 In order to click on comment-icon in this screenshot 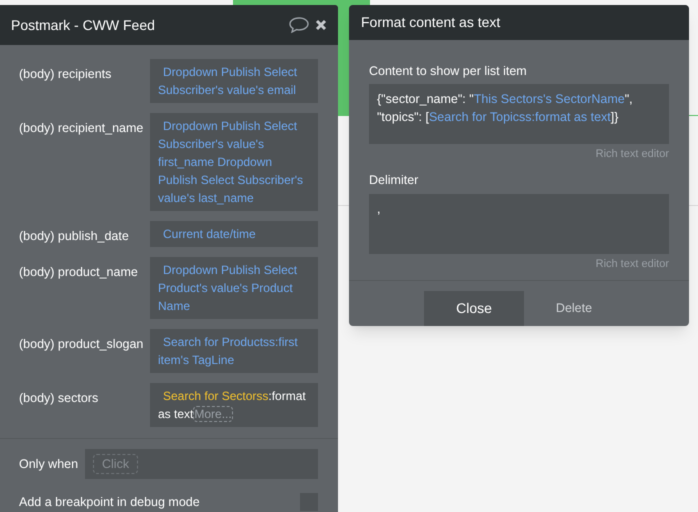, I will do `click(299, 25)`.